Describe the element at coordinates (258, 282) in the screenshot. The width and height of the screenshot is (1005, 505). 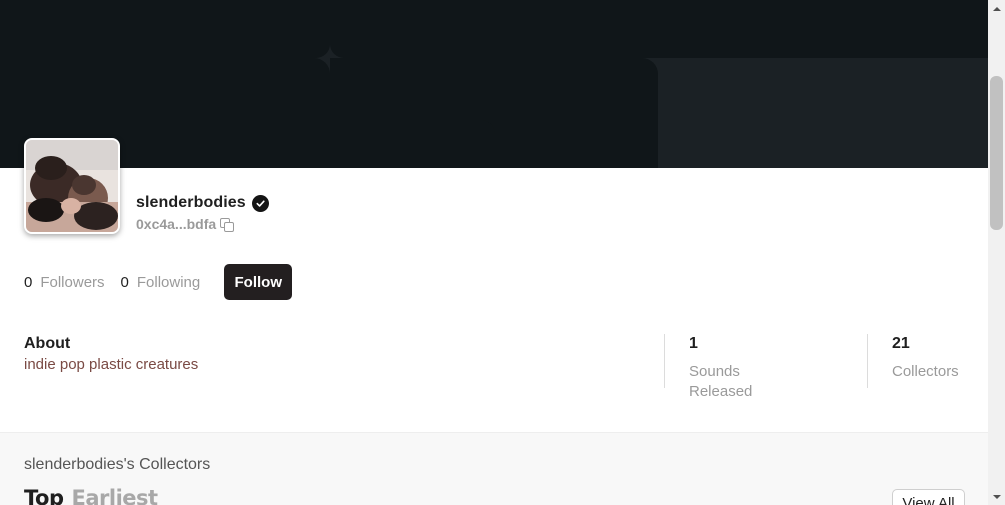
I see `follow-button: Follow` at that location.